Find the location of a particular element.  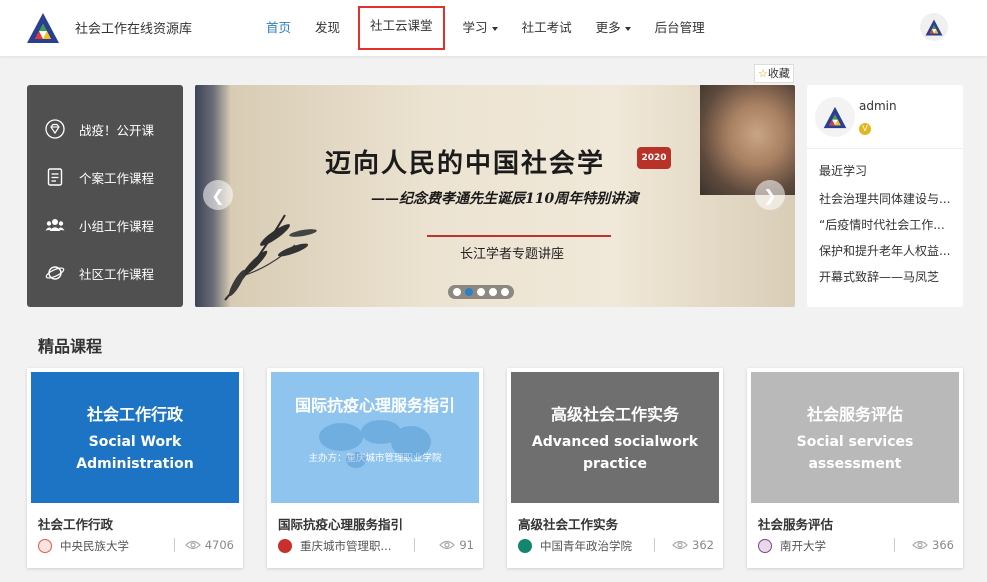

chevron-right-icon: ❯ is located at coordinates (770, 195).